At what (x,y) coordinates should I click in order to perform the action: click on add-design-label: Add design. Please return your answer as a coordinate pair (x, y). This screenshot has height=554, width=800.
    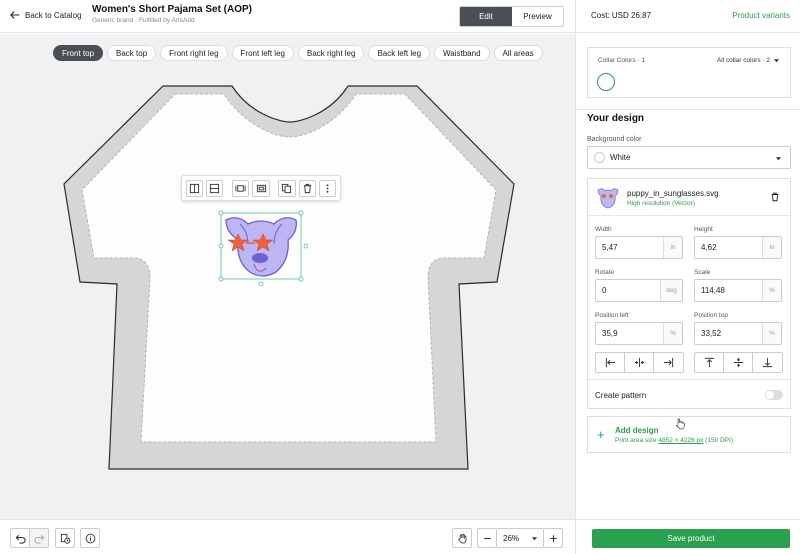
    Looking at the image, I should click on (637, 430).